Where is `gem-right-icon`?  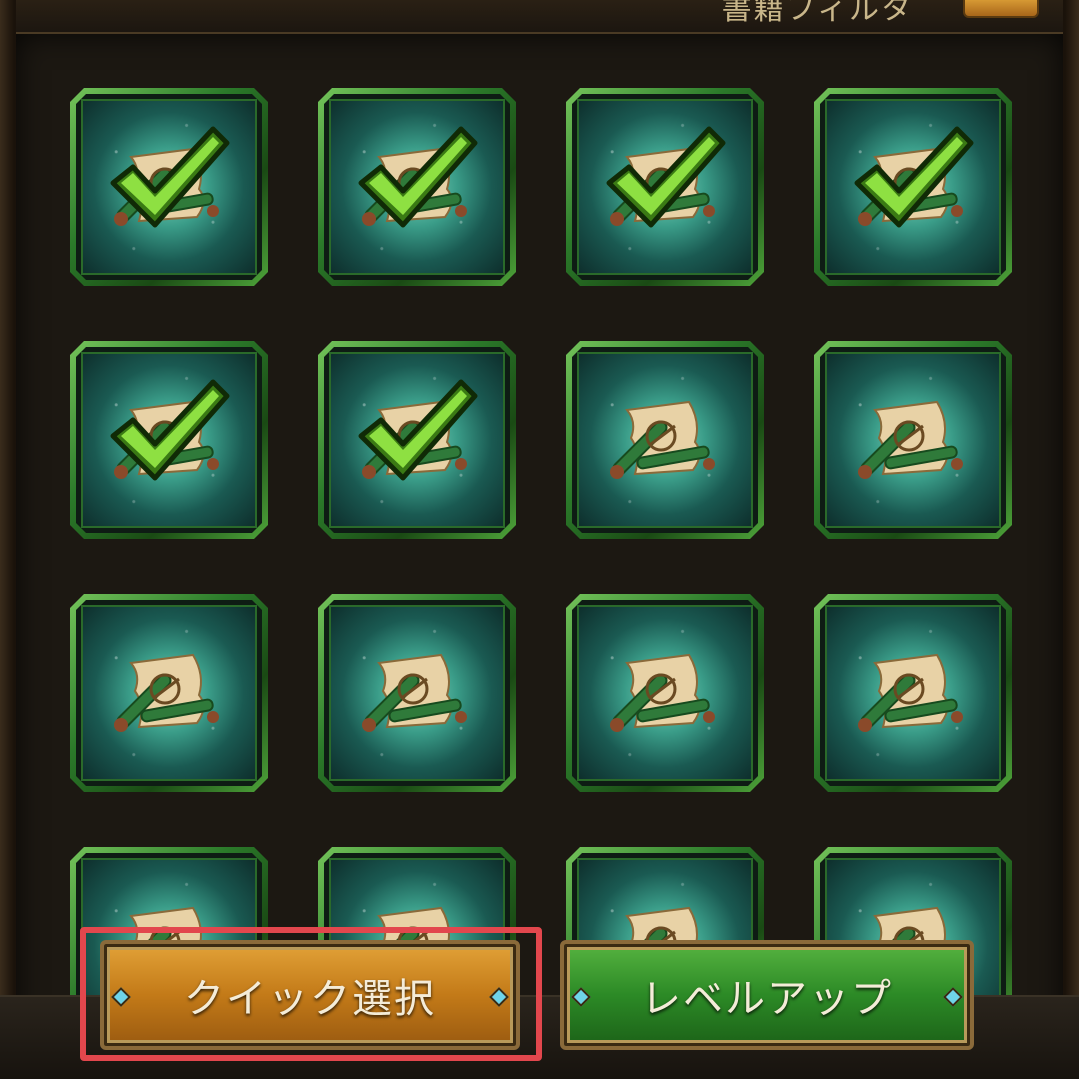 gem-right-icon is located at coordinates (953, 997).